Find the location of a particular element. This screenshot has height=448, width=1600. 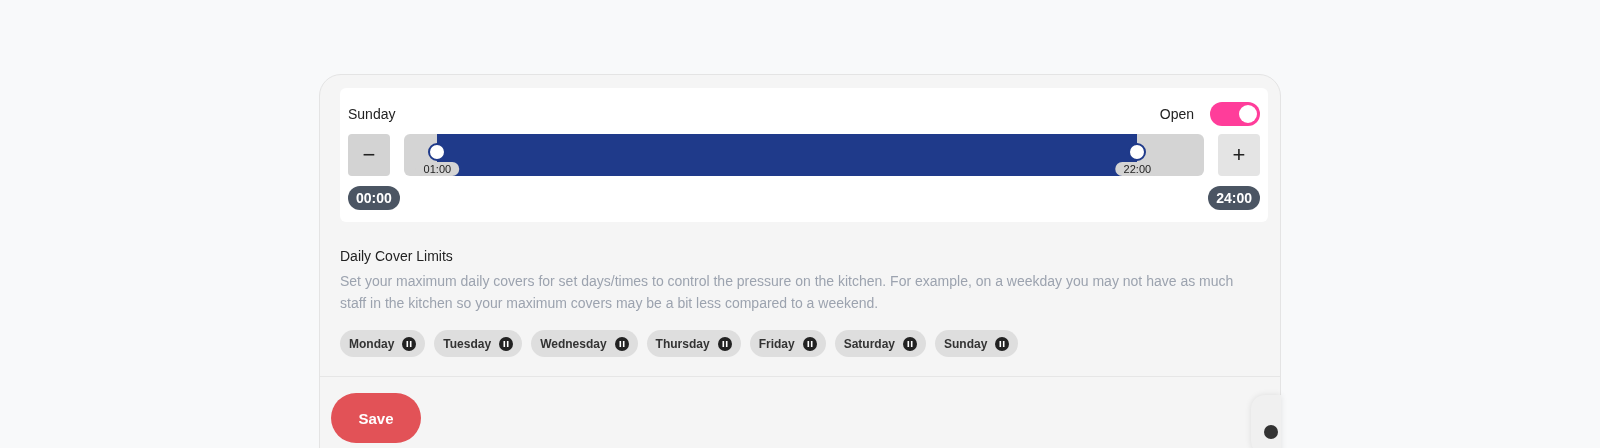

min-time-label: 00:00 is located at coordinates (374, 198).